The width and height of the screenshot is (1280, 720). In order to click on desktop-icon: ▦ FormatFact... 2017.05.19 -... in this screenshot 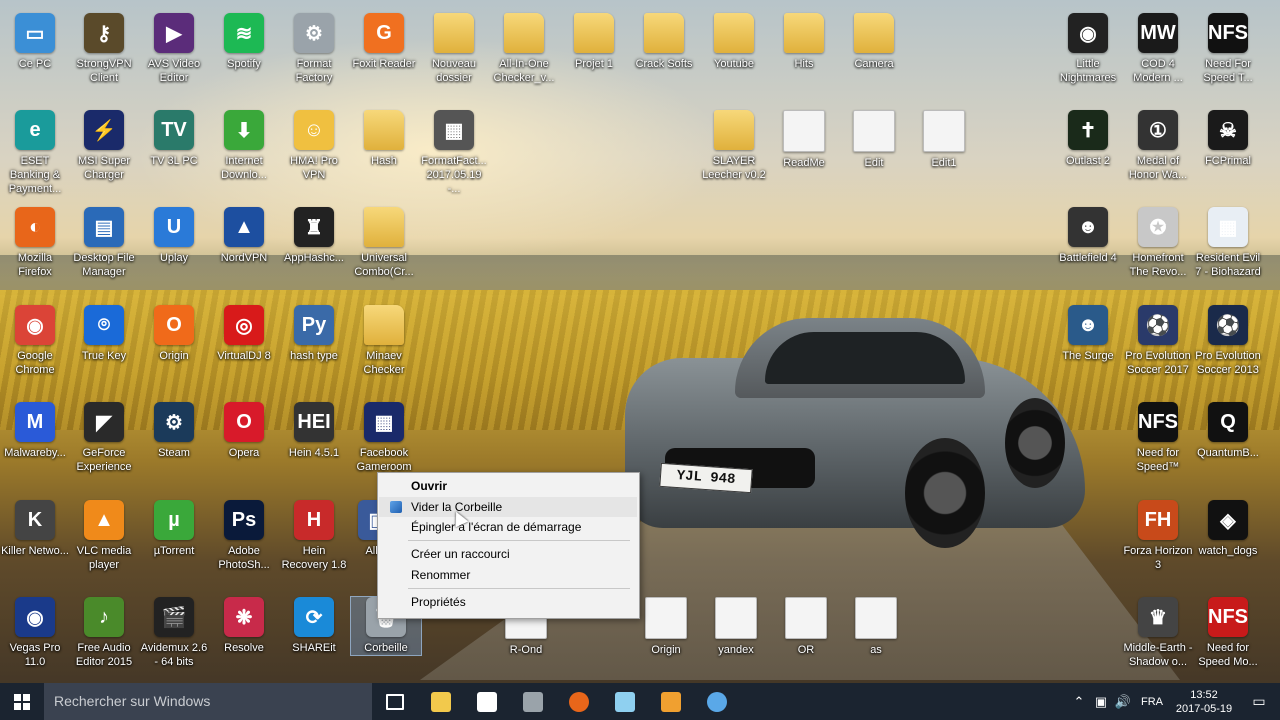, I will do `click(454, 153)`.